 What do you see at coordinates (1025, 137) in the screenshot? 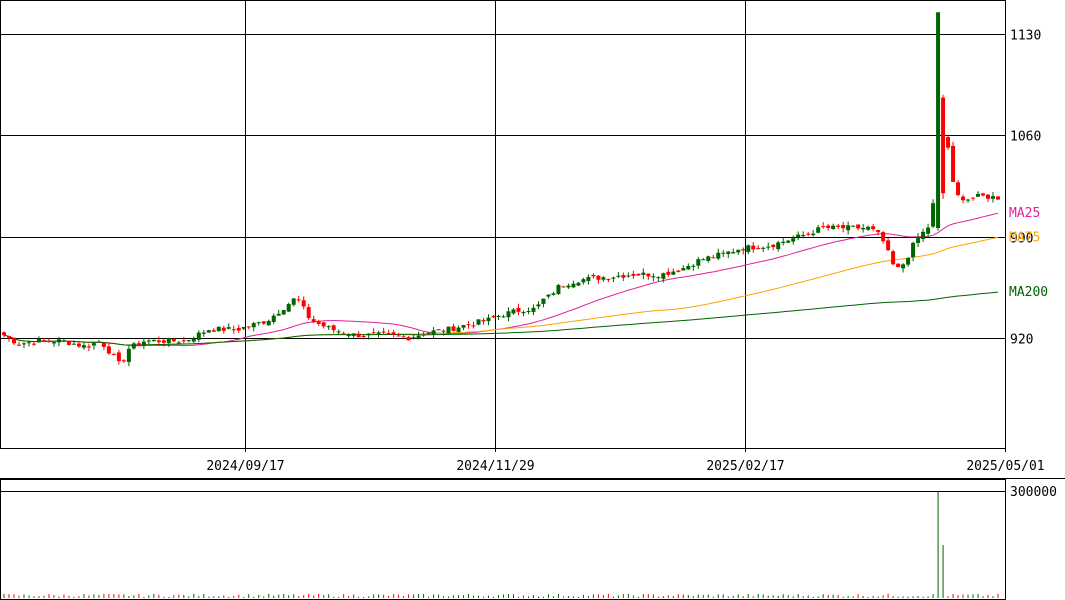
I see `price-tick-1060: 1060` at bounding box center [1025, 137].